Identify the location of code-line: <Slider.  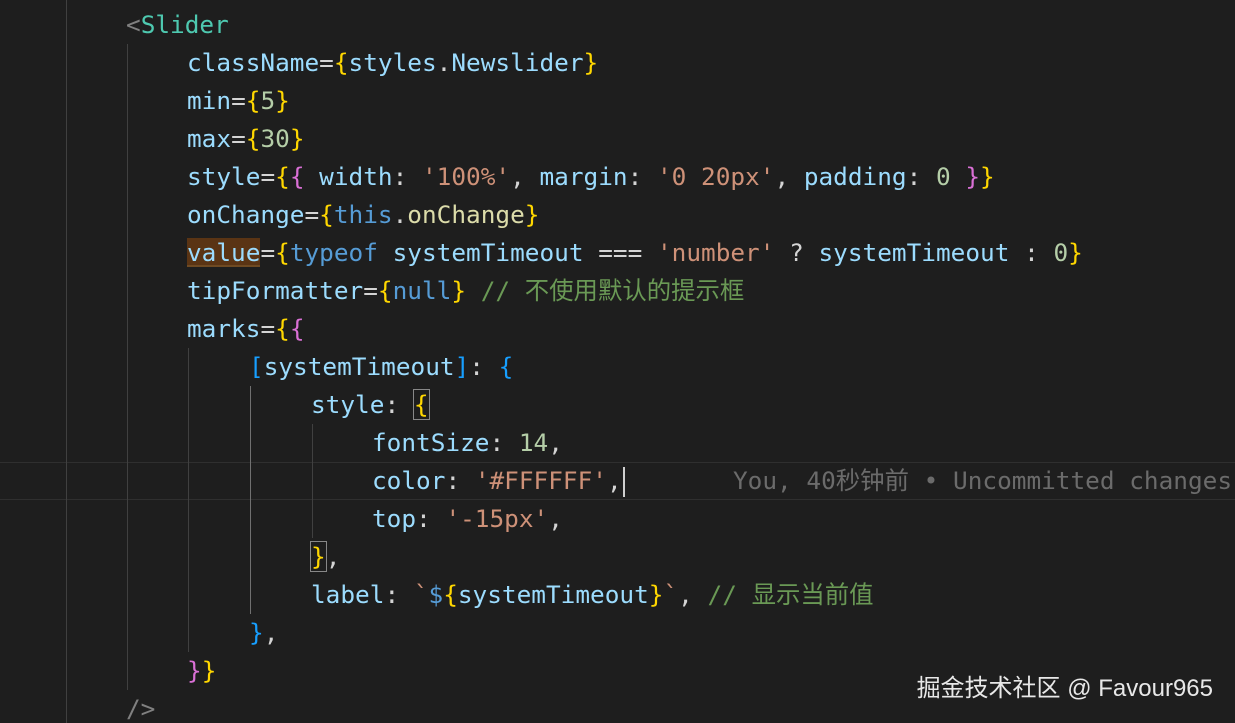
(177, 25).